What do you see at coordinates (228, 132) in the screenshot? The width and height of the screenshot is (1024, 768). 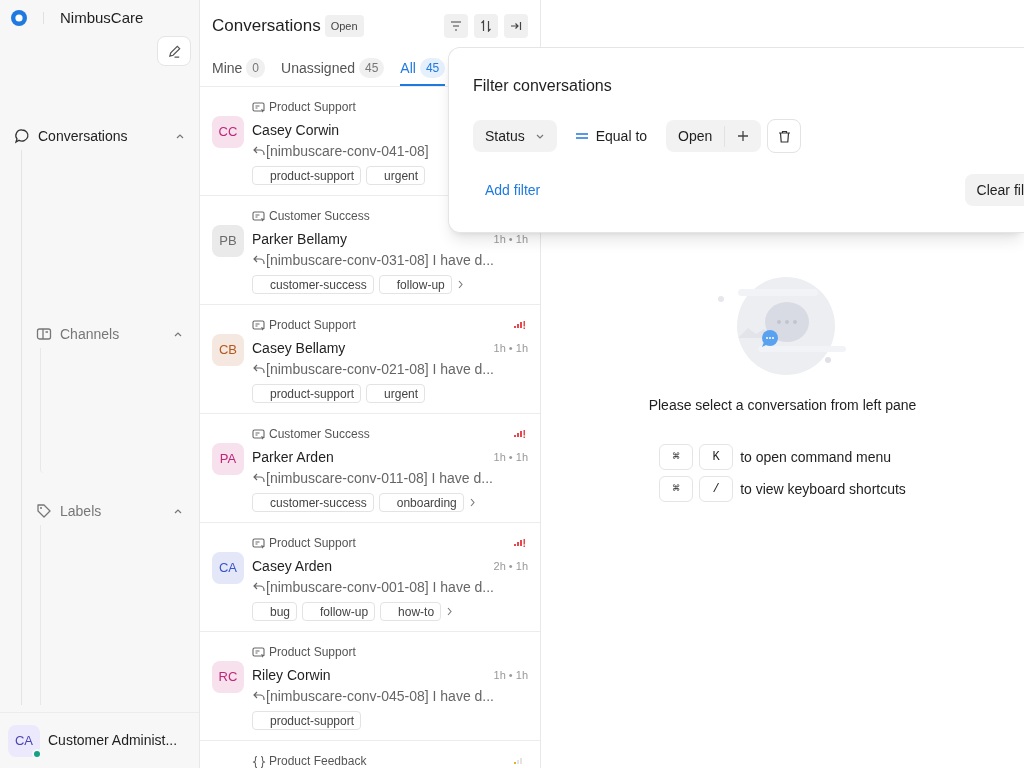 I see `contact-avatar: CC` at bounding box center [228, 132].